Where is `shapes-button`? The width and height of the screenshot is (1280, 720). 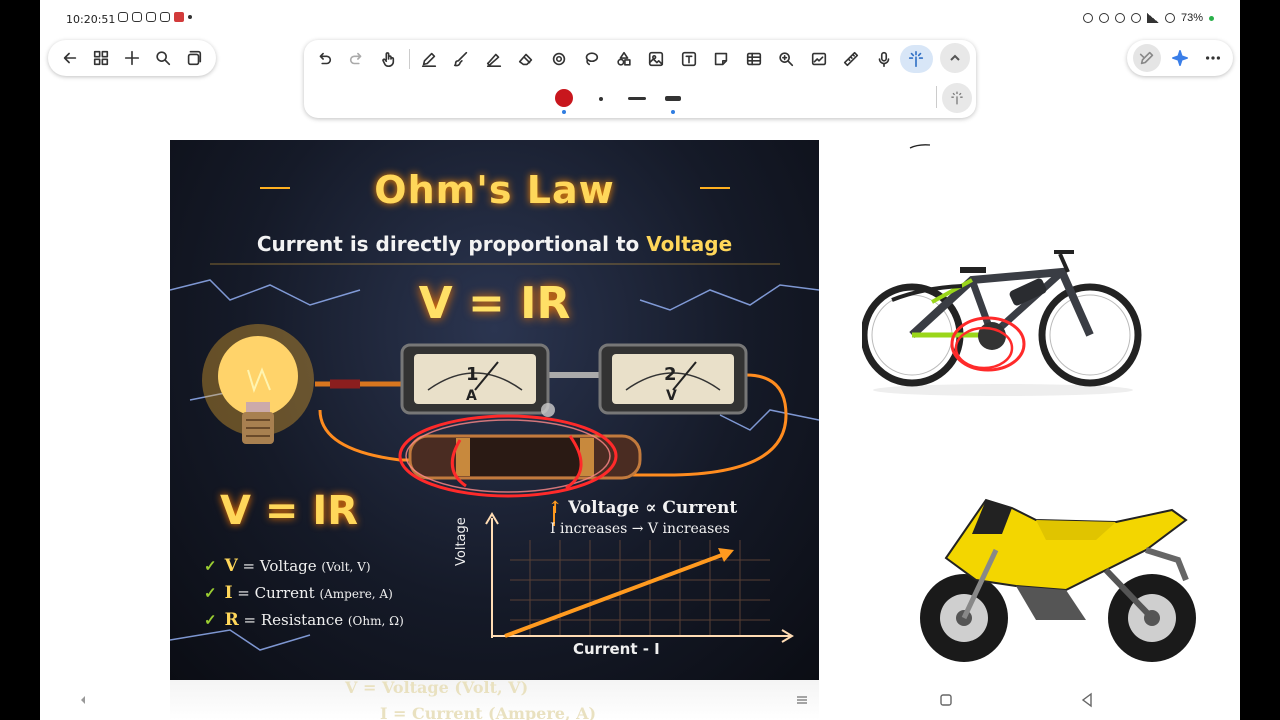
shapes-button is located at coordinates (624, 59).